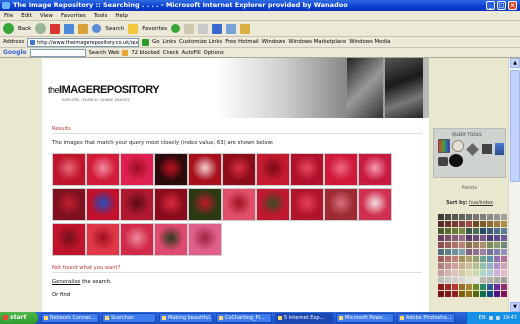 This screenshot has width=520, height=324. Describe the element at coordinates (26, 15) in the screenshot. I see `menu-edit: Edit` at that location.